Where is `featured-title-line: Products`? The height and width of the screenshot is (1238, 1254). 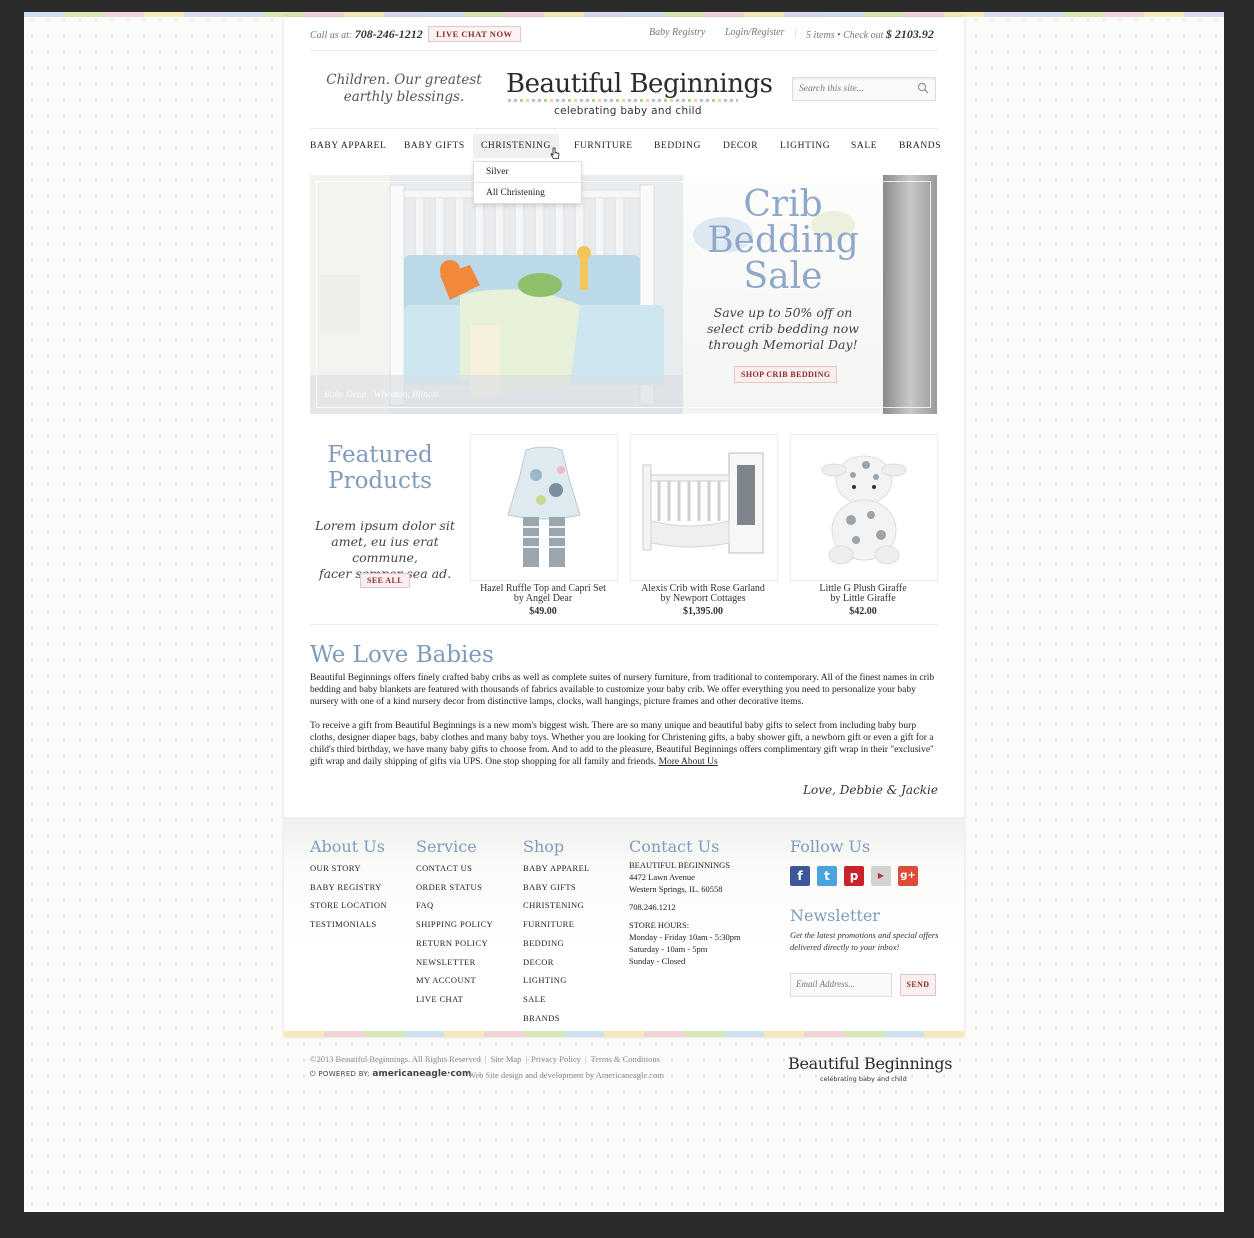
featured-title-line: Products is located at coordinates (380, 481).